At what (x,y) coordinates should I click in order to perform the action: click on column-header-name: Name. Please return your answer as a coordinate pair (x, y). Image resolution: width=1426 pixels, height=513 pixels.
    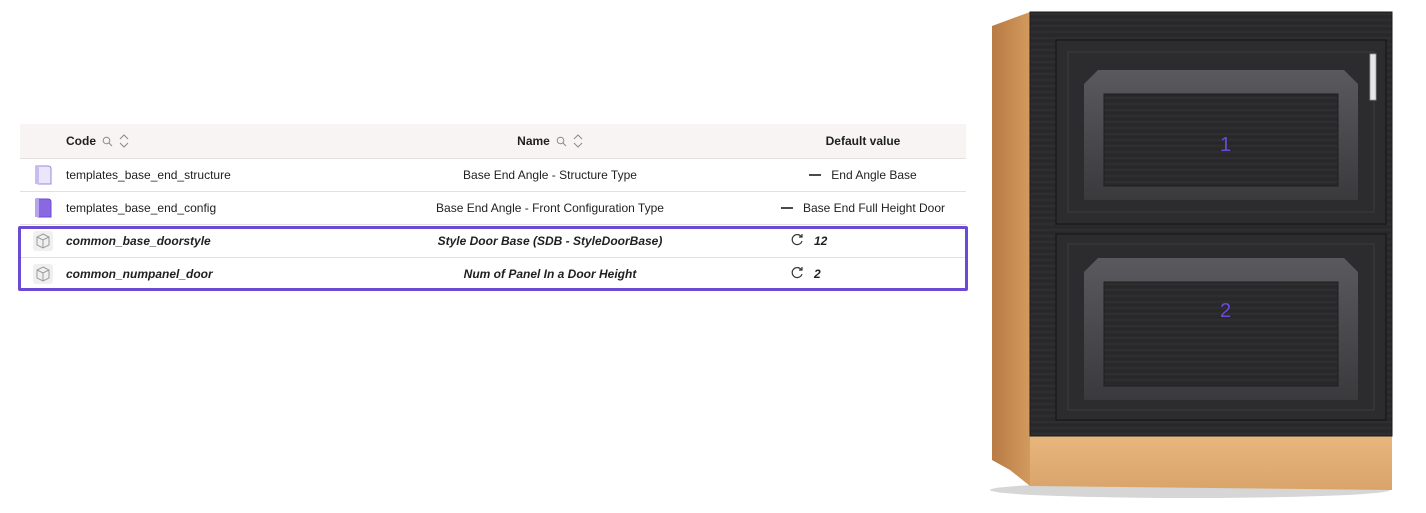
    Looking at the image, I should click on (535, 141).